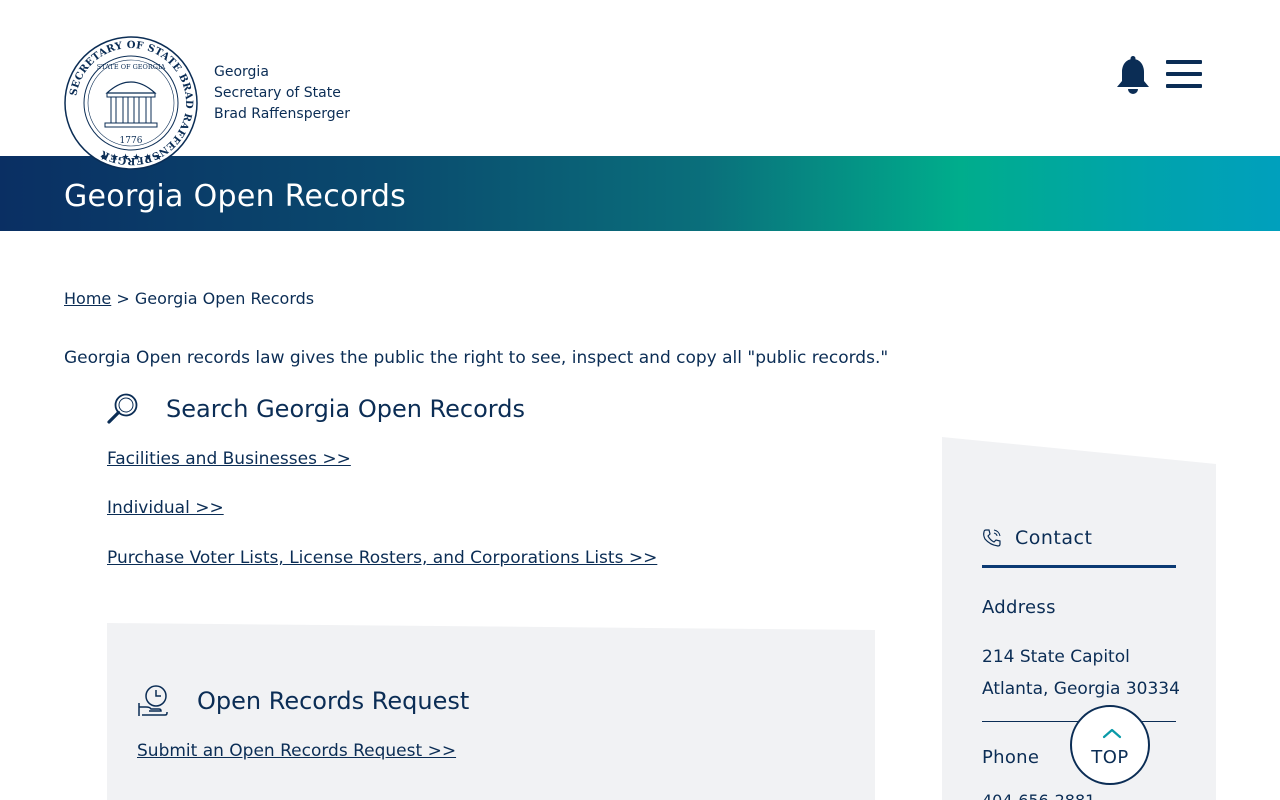 The image size is (1280, 800). Describe the element at coordinates (1056, 657) in the screenshot. I see `address-line-1: 214 State Capitol` at that location.